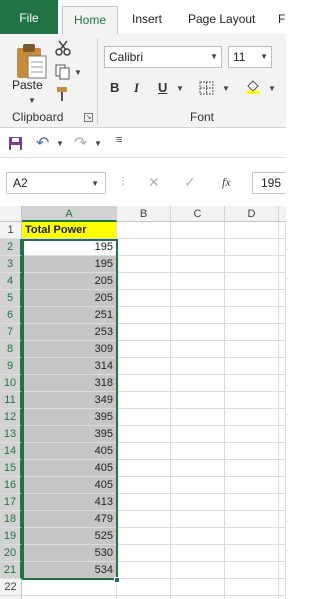 The height and width of the screenshot is (599, 320). What do you see at coordinates (281, 20) in the screenshot?
I see `tab-overflow: F` at bounding box center [281, 20].